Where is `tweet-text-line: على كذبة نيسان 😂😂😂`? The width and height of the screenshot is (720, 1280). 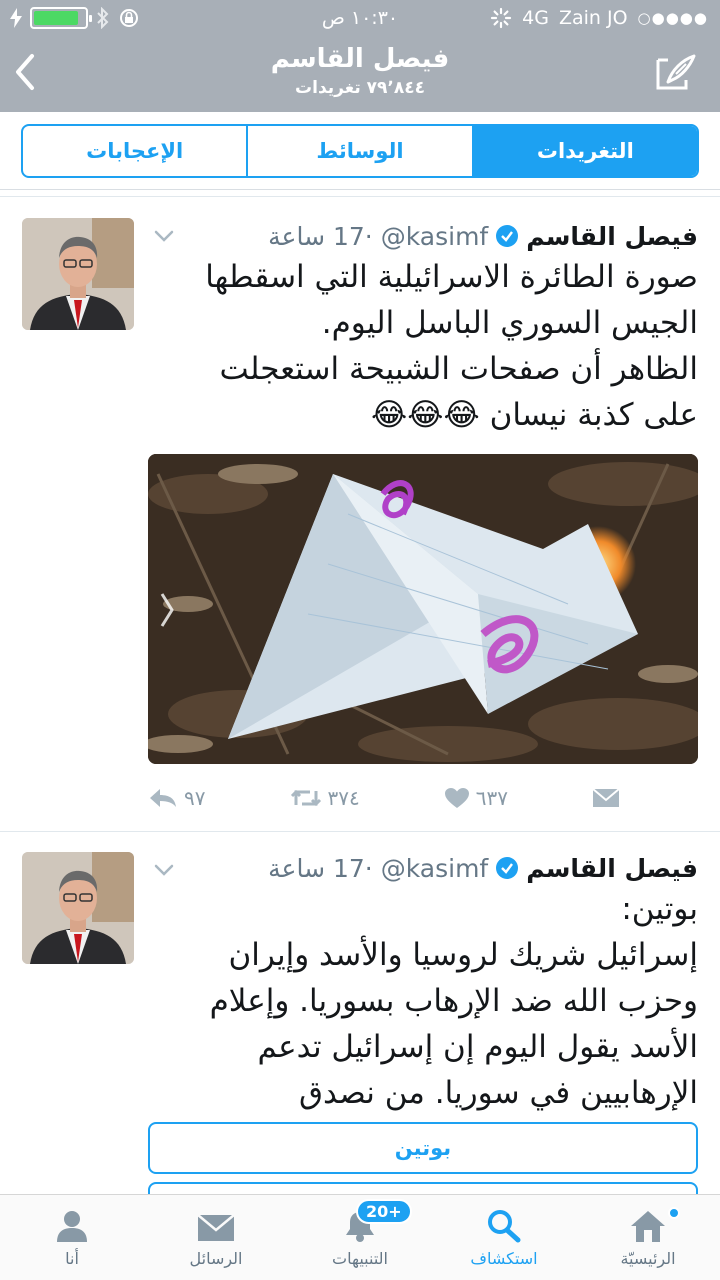 tweet-text-line: على كذبة نيسان 😂😂😂 is located at coordinates (534, 415).